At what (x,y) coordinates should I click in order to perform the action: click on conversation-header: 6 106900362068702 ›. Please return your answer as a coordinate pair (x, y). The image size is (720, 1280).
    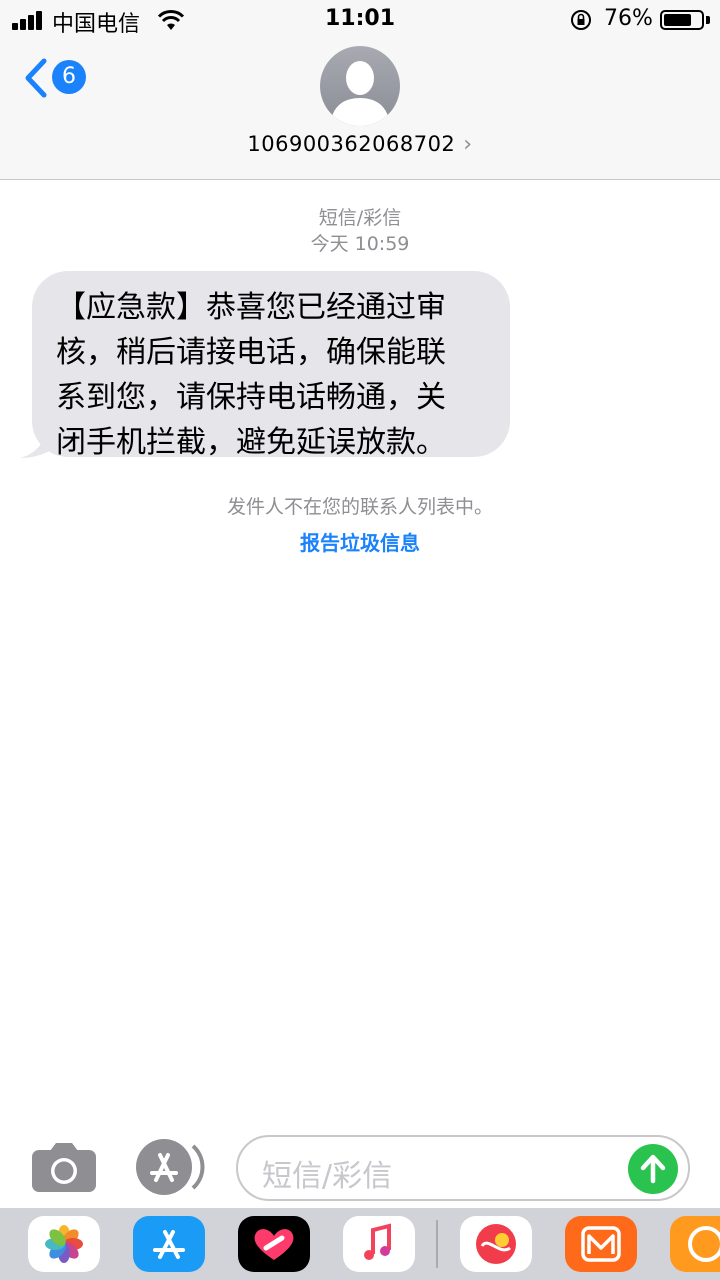
    Looking at the image, I should click on (360, 110).